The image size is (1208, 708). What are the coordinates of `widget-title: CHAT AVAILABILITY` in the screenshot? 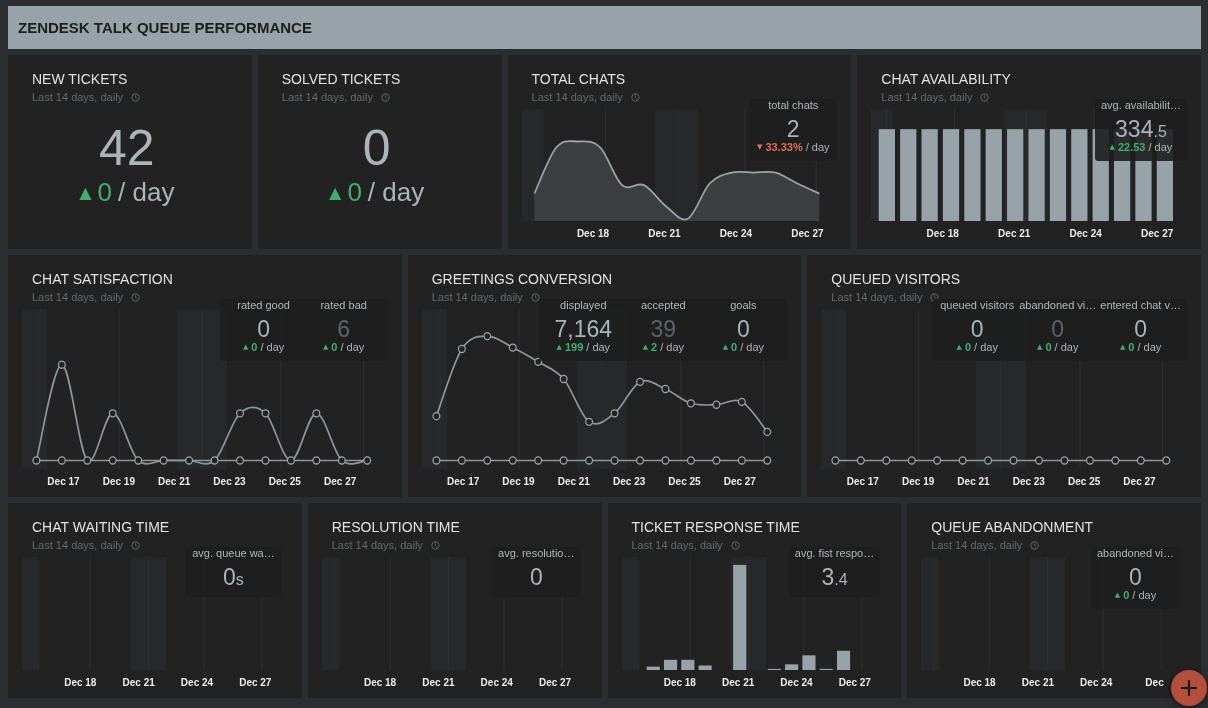 It's located at (946, 79).